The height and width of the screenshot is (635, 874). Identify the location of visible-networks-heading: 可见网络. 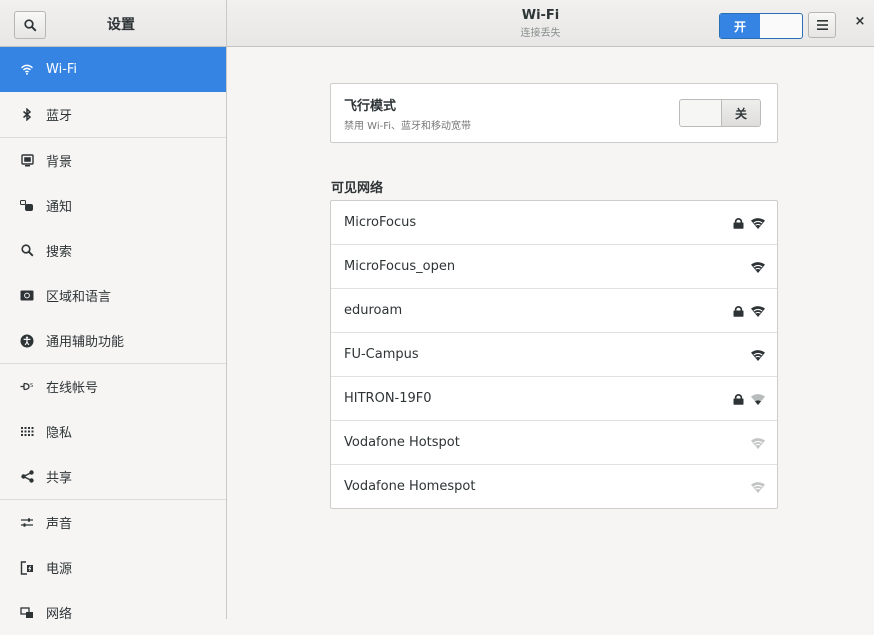
(357, 188).